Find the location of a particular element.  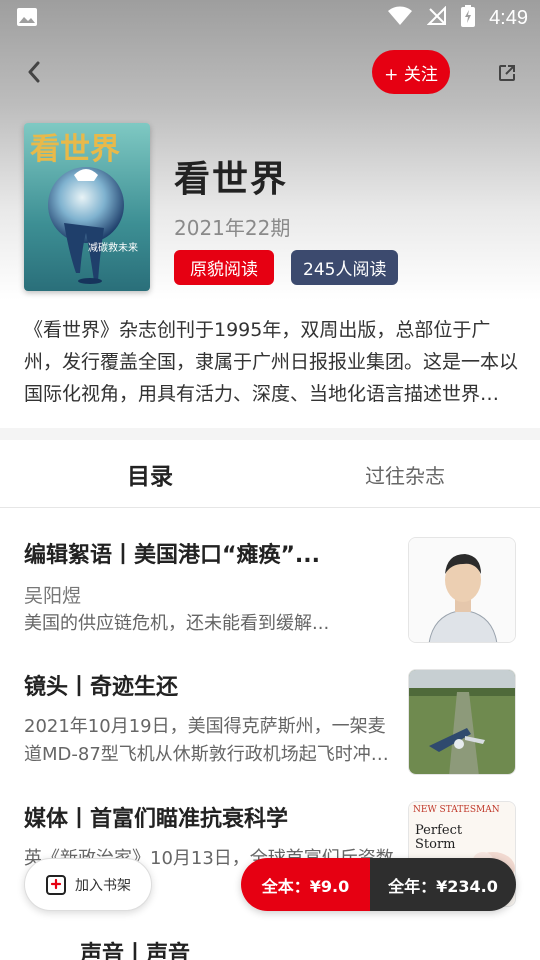

magazine-cover: 减碳救未来 看世界 is located at coordinates (87, 207).